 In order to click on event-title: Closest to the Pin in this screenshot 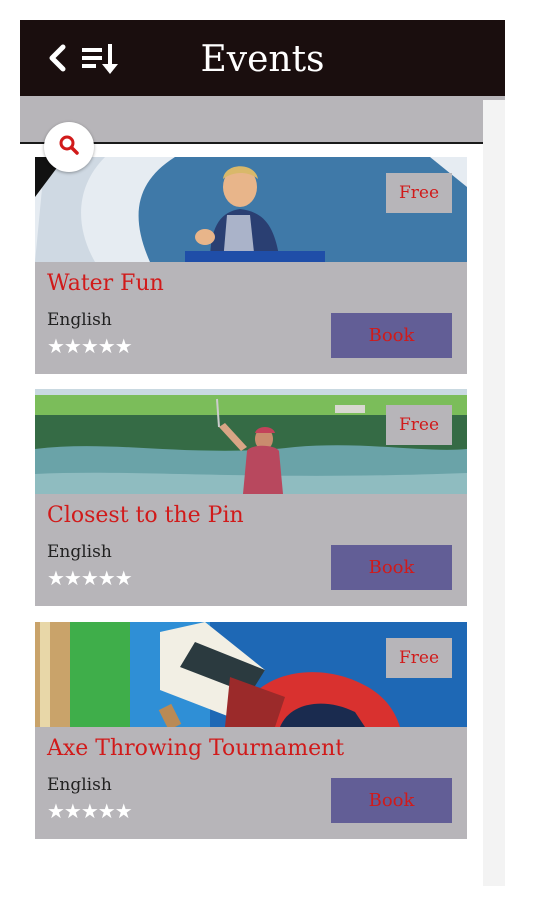, I will do `click(145, 515)`.